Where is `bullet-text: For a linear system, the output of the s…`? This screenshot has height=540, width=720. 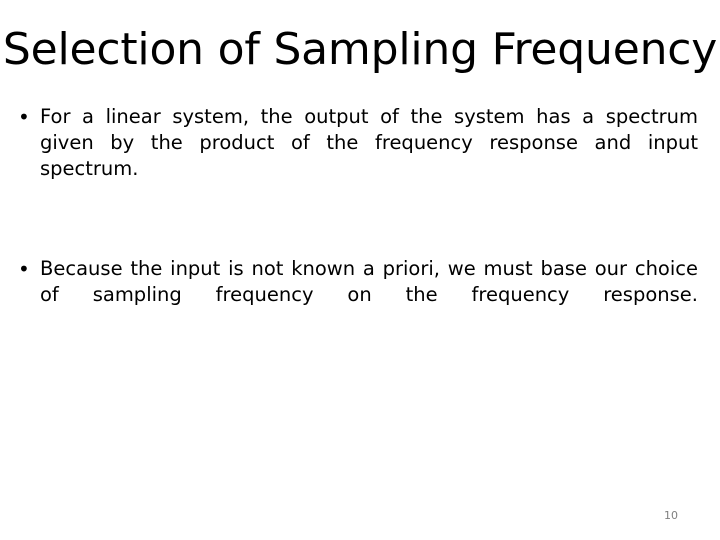
bullet-text: For a linear system, the output of the s… is located at coordinates (369, 142).